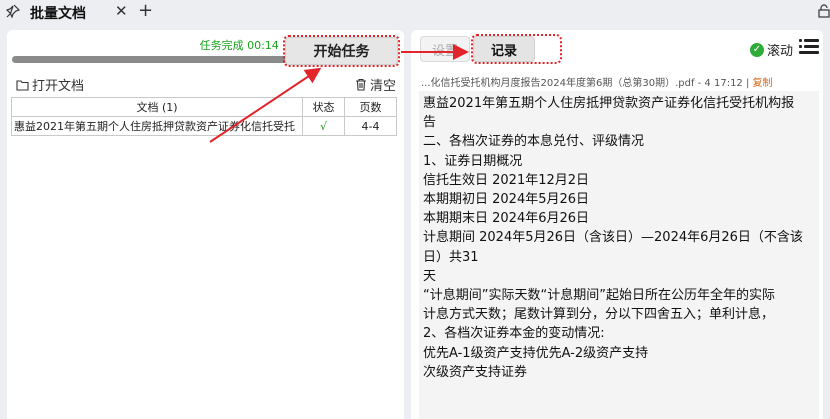 The width and height of the screenshot is (830, 419). What do you see at coordinates (506, 180) in the screenshot?
I see `log-line: 信托生效日 2021年12月2日` at bounding box center [506, 180].